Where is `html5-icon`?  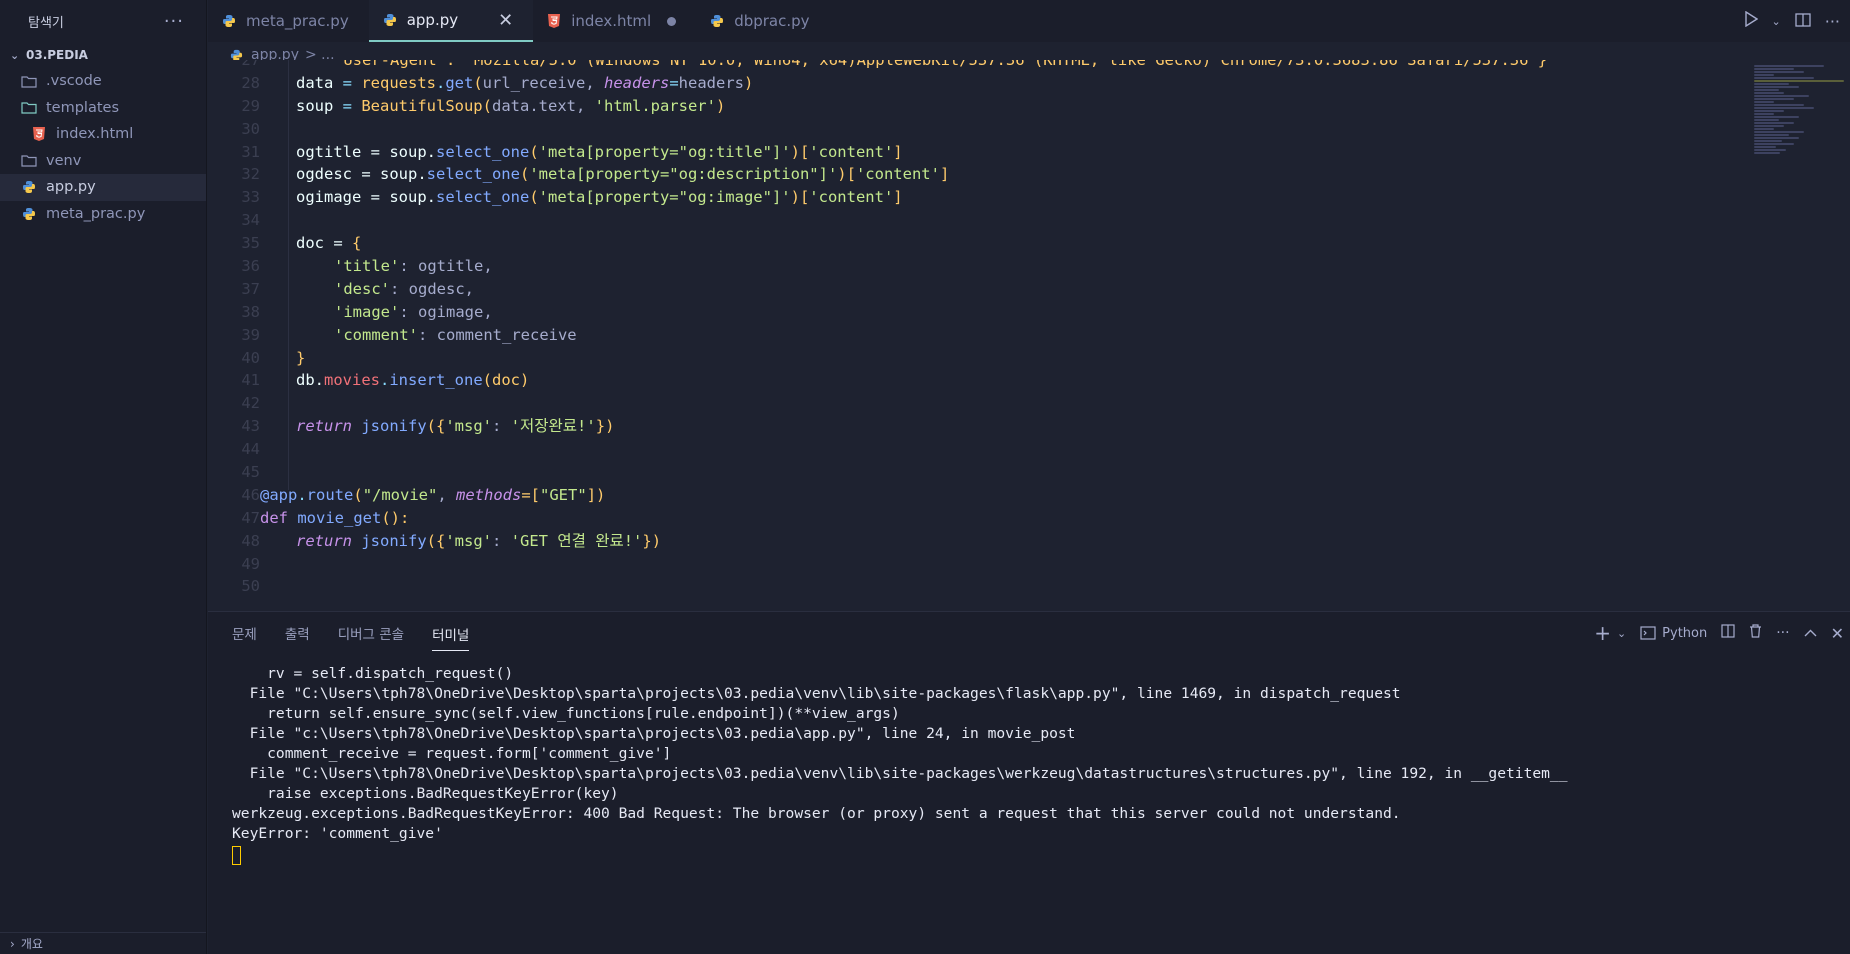
html5-icon is located at coordinates (554, 21).